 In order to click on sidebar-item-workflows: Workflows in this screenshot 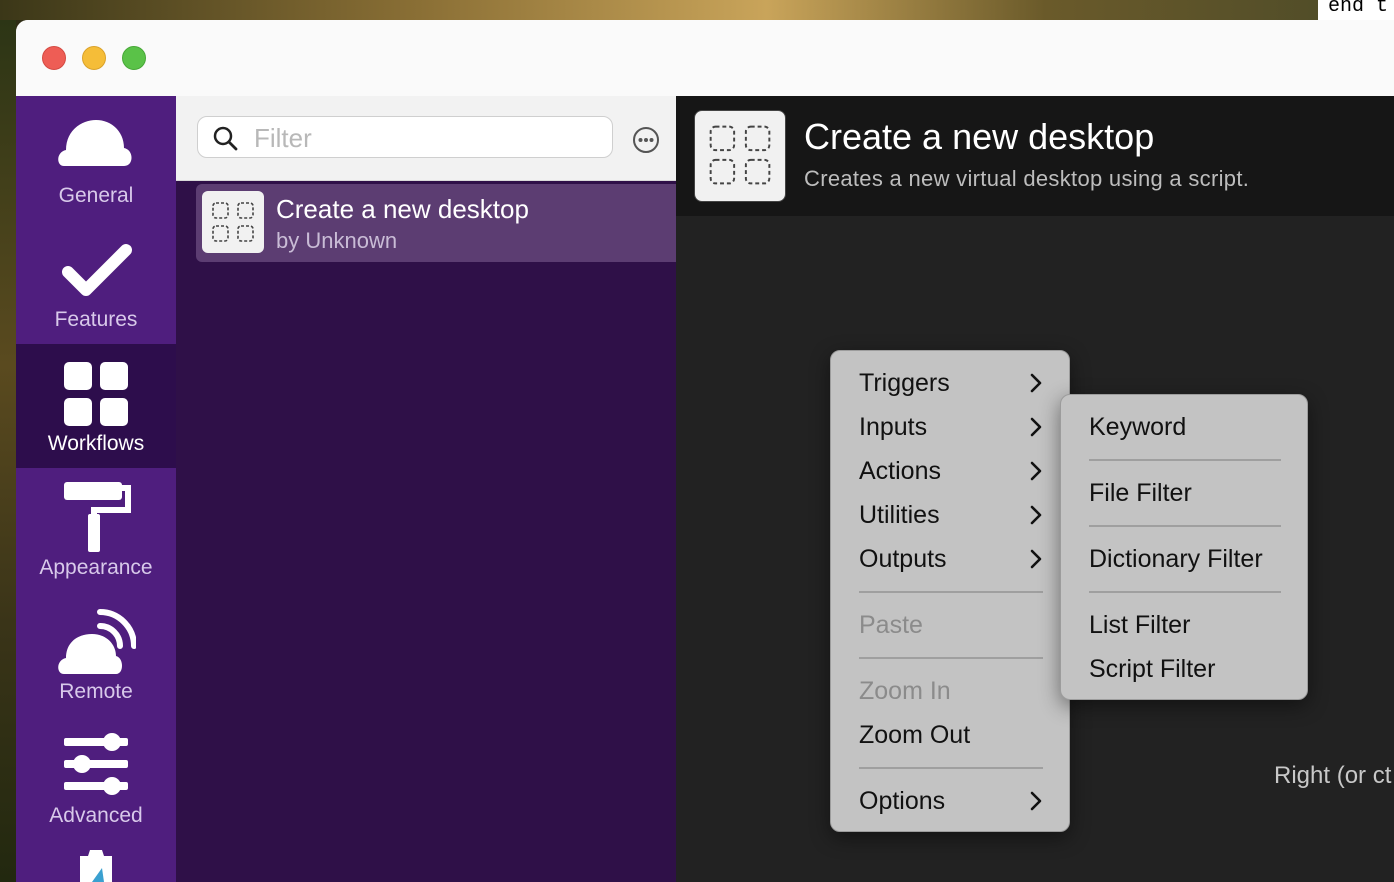, I will do `click(96, 406)`.